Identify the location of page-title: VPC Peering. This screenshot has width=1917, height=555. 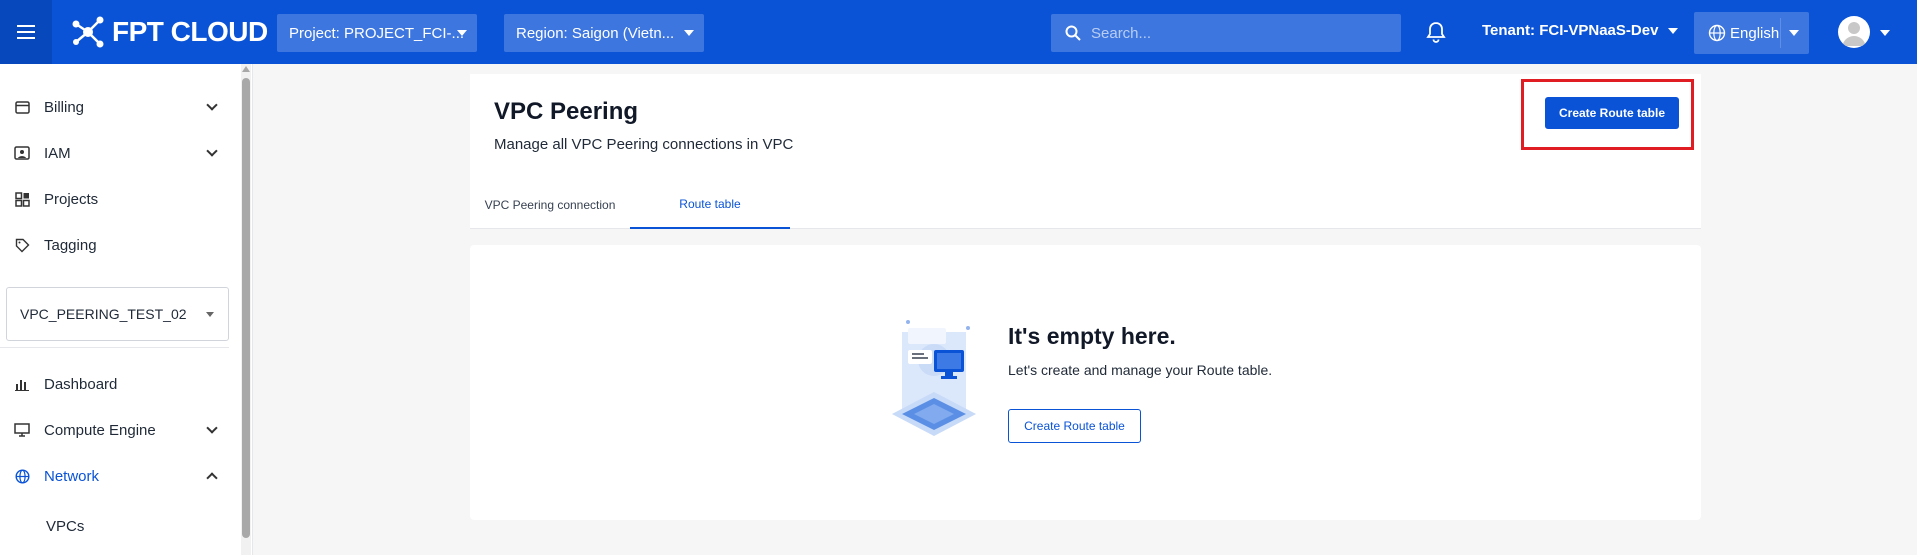
(566, 111).